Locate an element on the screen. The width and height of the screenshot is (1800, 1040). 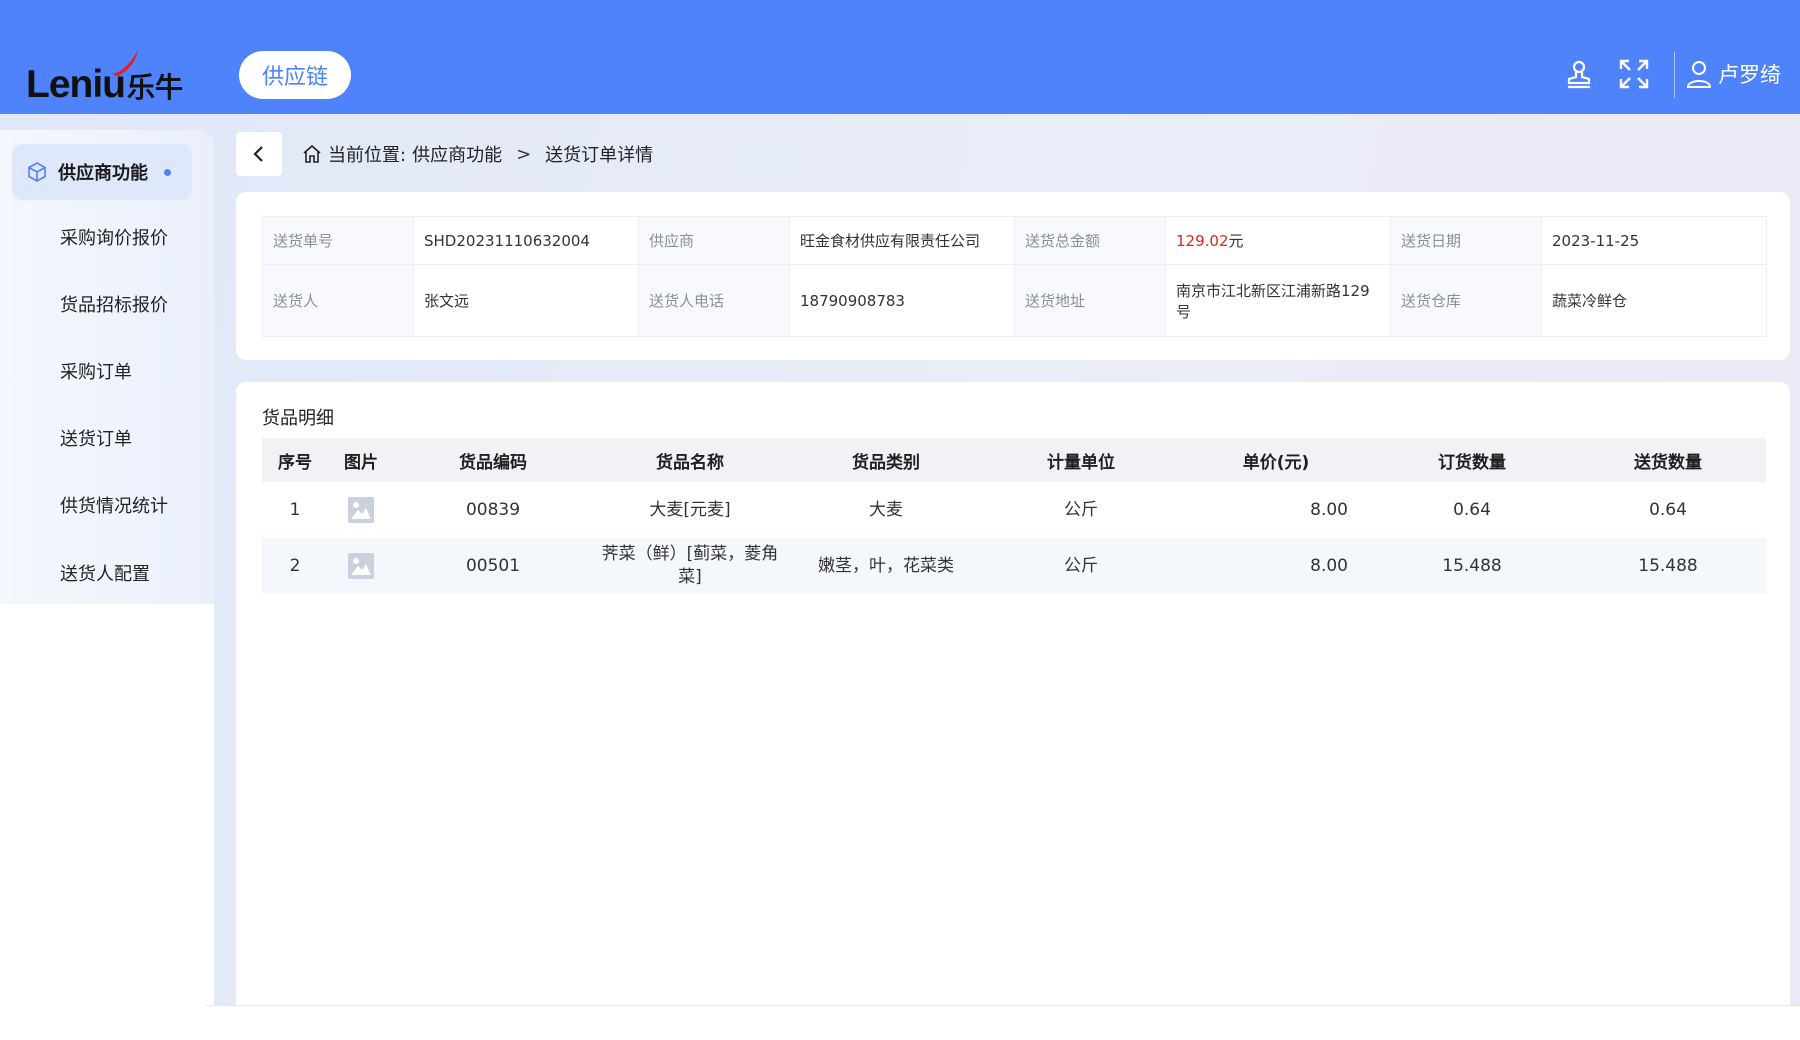
deliverer-label: 送货人 is located at coordinates (338, 300).